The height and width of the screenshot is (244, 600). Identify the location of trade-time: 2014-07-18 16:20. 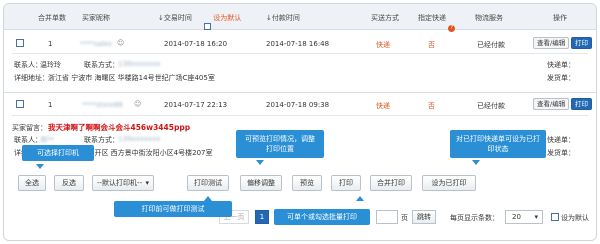
(196, 44).